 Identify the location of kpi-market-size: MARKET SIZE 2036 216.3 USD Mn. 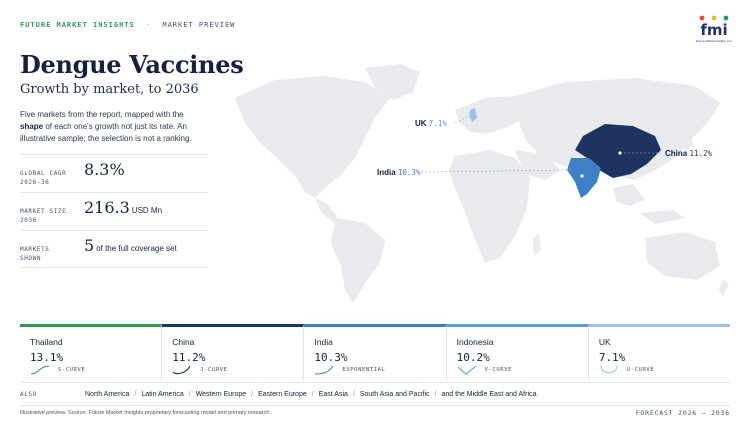
(114, 211).